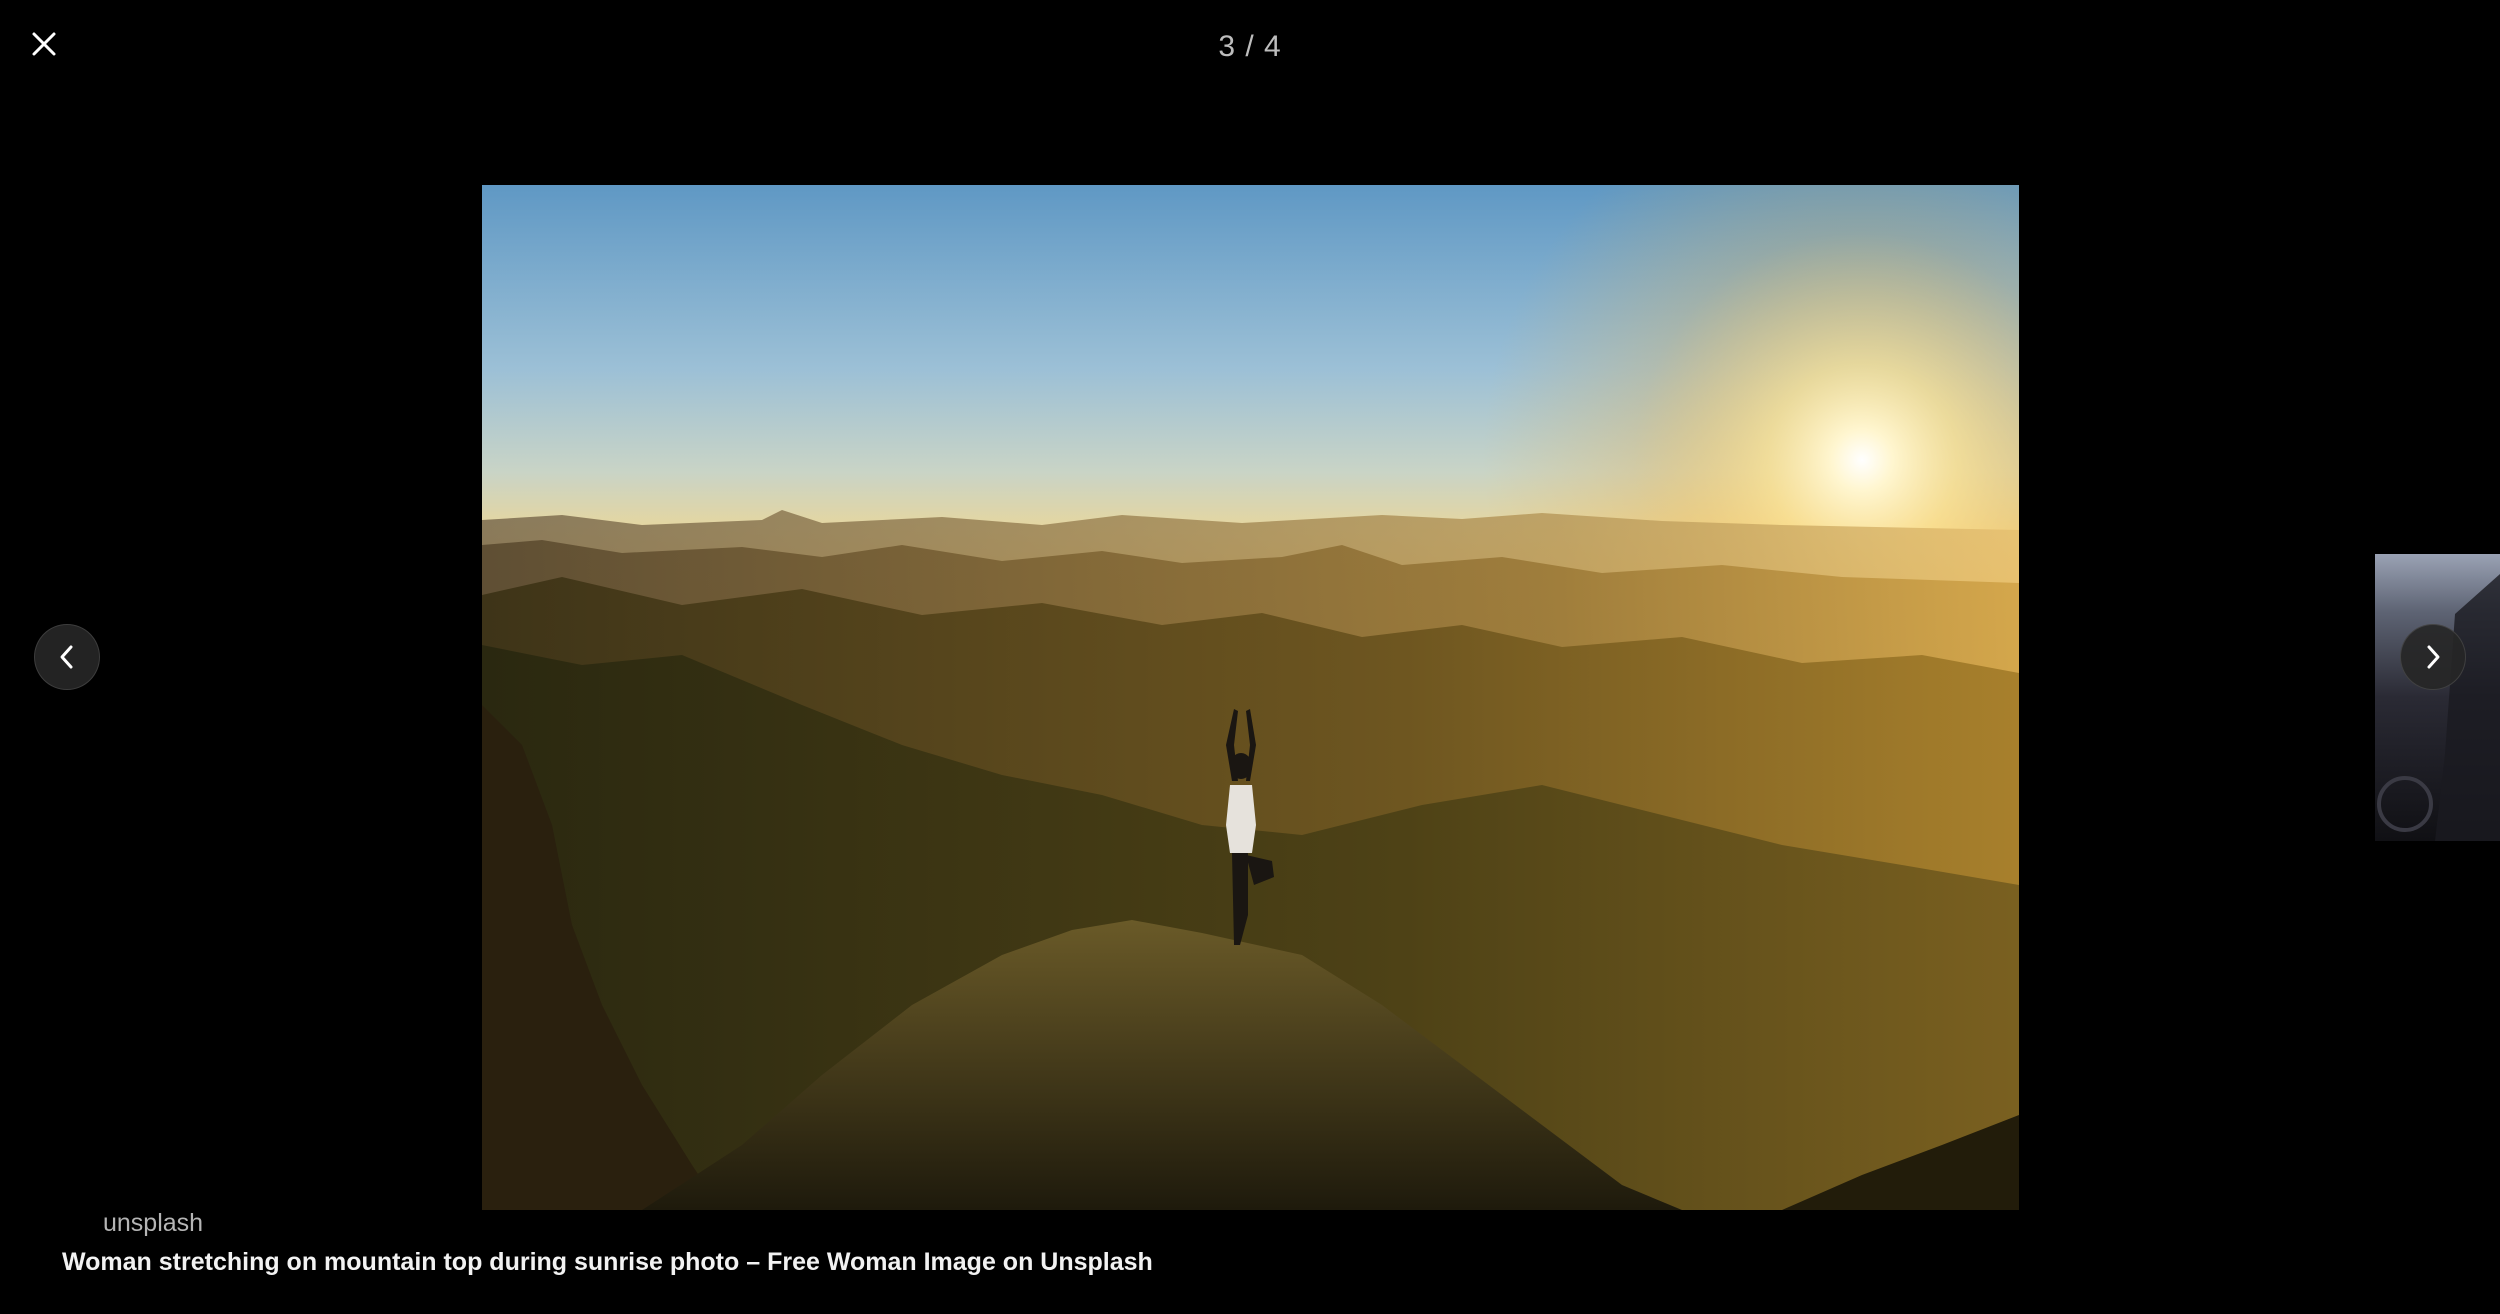 This screenshot has height=1314, width=2500. I want to click on chevron-right-icon, so click(2433, 657).